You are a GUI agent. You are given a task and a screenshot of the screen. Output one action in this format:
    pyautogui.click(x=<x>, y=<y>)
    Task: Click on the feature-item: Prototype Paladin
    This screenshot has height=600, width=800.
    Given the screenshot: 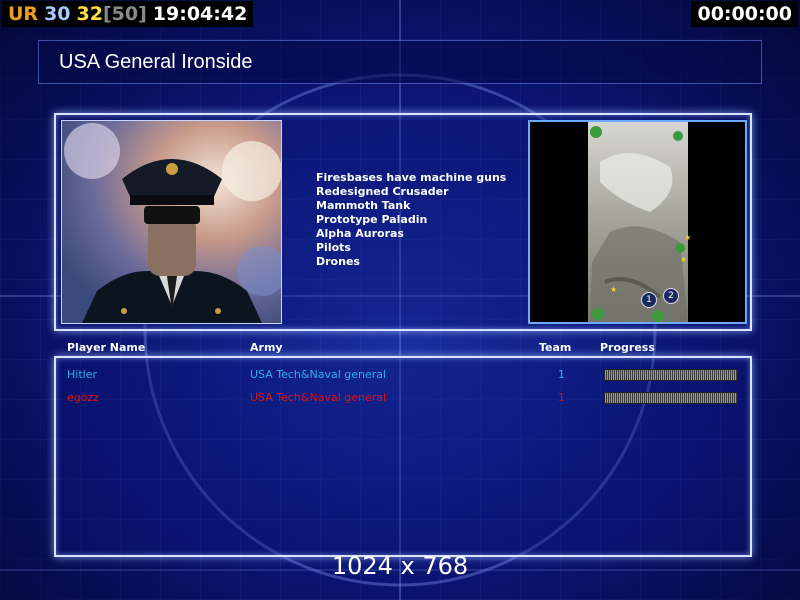 What is the action you would take?
    pyautogui.click(x=372, y=219)
    